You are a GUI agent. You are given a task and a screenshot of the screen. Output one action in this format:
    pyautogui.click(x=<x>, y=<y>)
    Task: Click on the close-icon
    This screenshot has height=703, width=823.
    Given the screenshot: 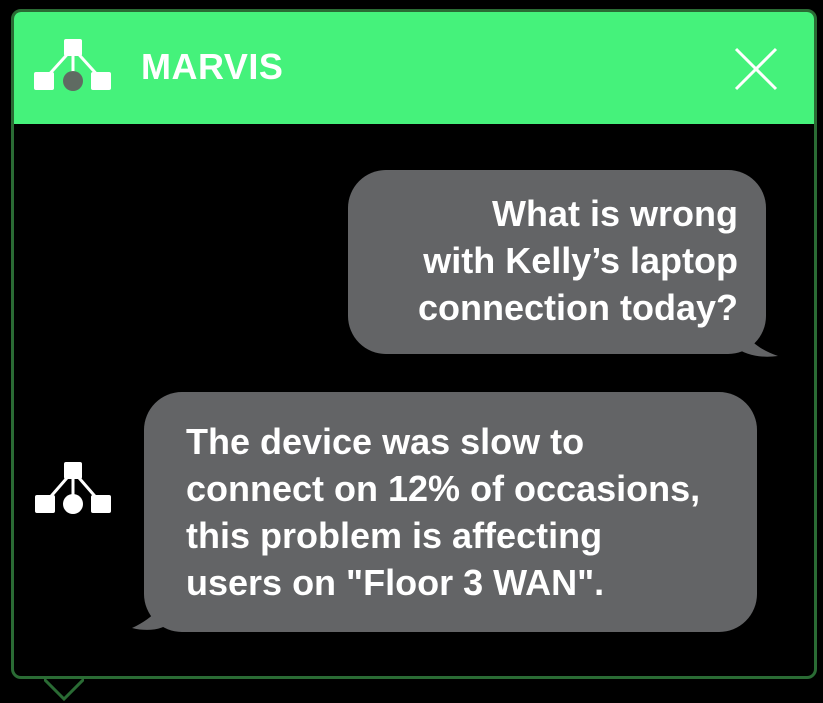 What is the action you would take?
    pyautogui.click(x=756, y=69)
    